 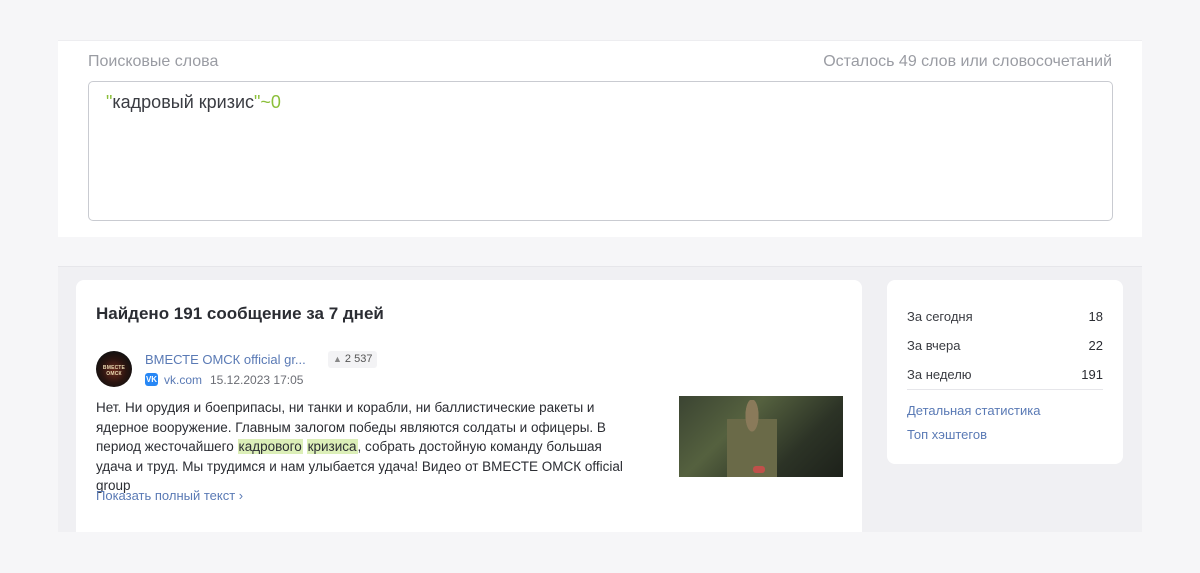 What do you see at coordinates (940, 316) in the screenshot?
I see `stat-label-today: За сегодня` at bounding box center [940, 316].